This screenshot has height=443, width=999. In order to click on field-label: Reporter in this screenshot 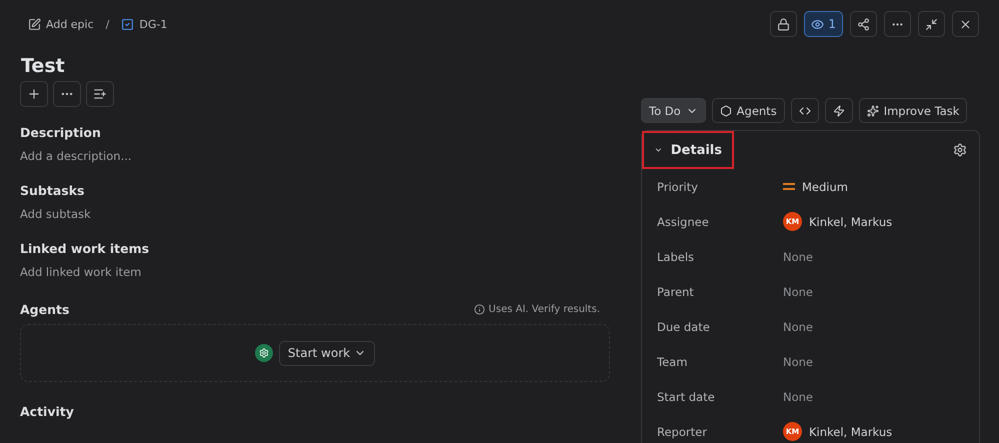, I will do `click(682, 431)`.